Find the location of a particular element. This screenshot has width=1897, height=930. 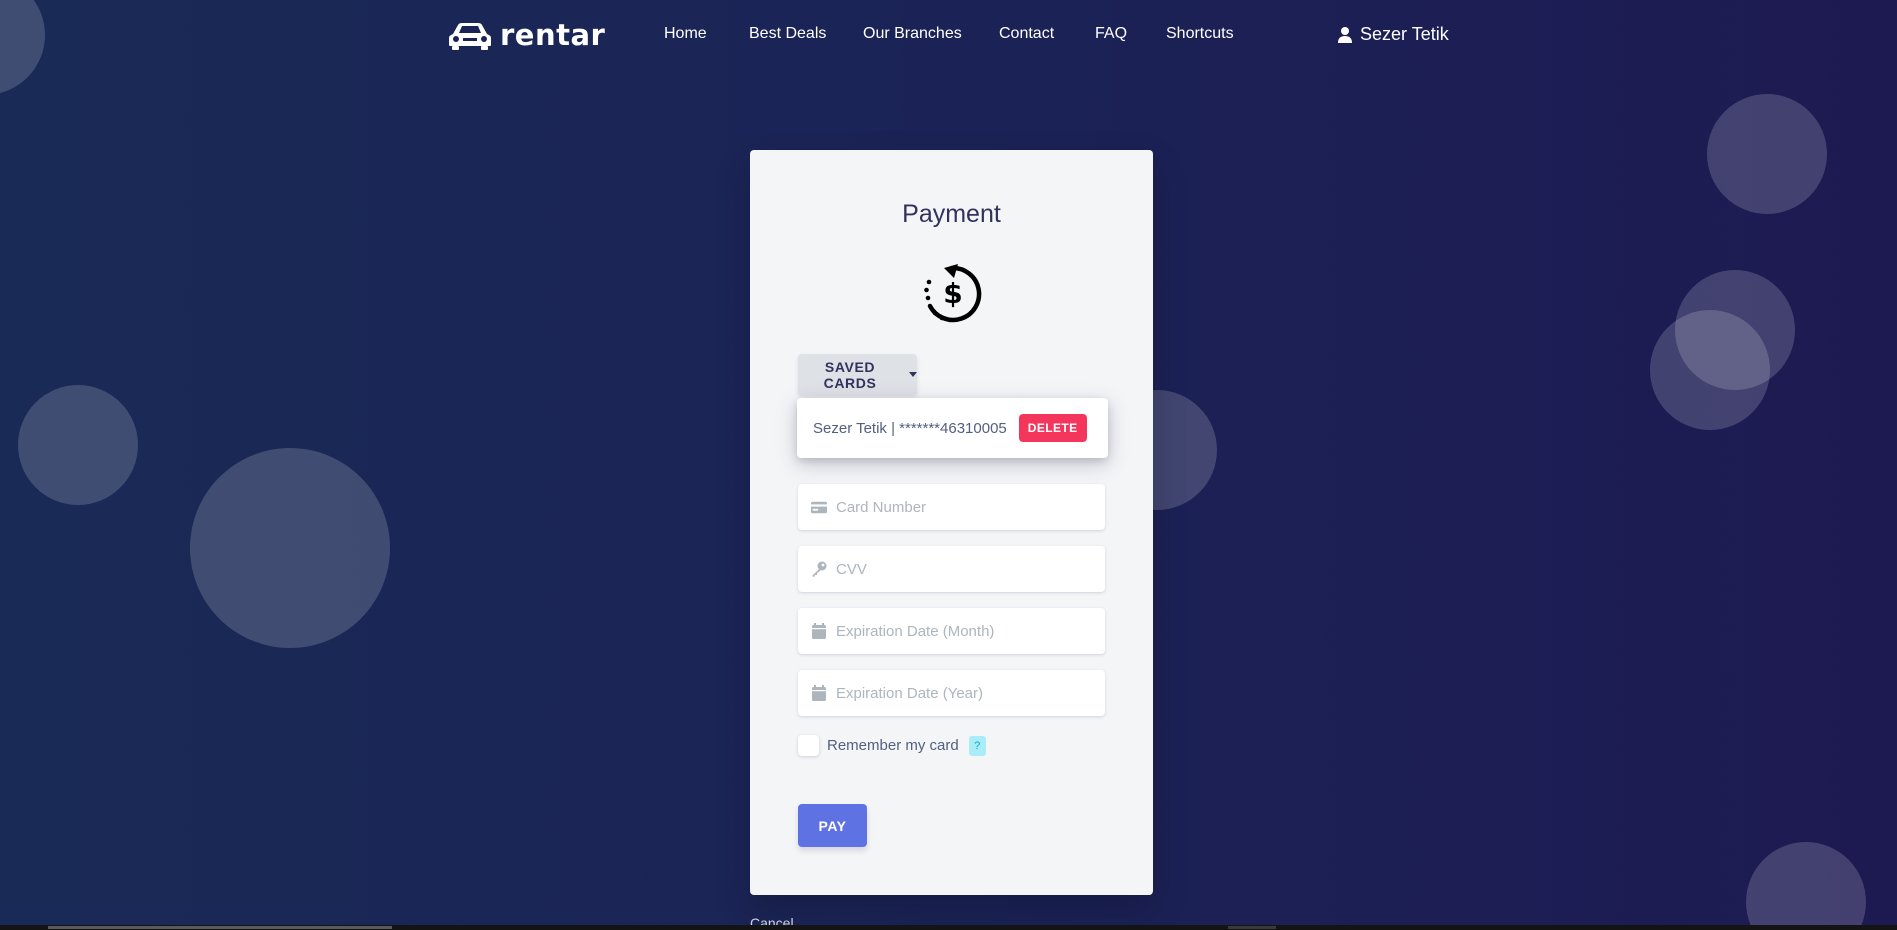

caret-down-icon is located at coordinates (913, 374).